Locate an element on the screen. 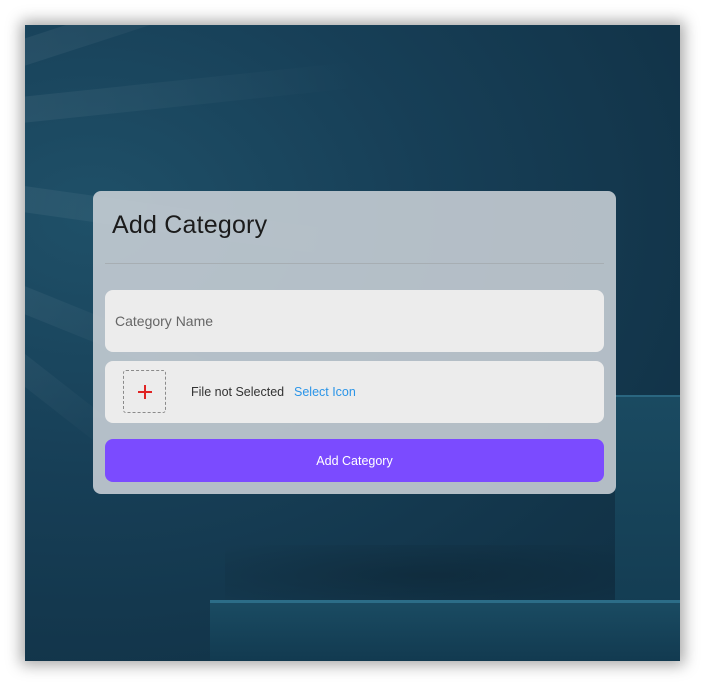  background-step is located at coordinates (647, 500).